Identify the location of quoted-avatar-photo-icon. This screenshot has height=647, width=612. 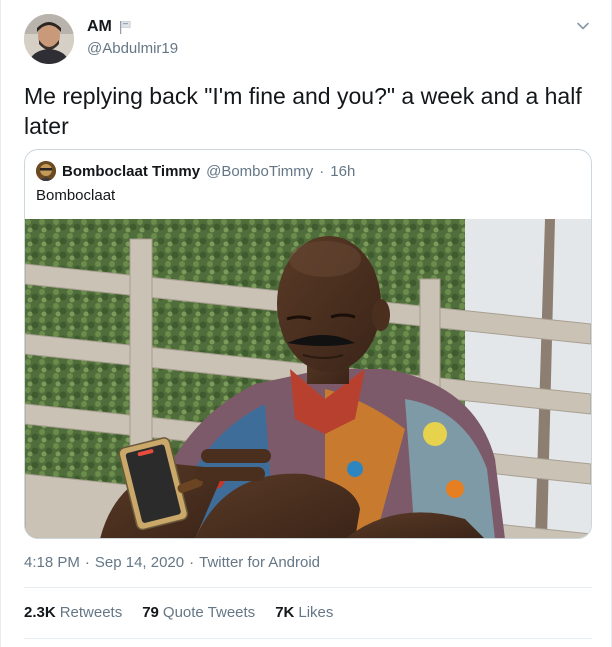
(46, 171).